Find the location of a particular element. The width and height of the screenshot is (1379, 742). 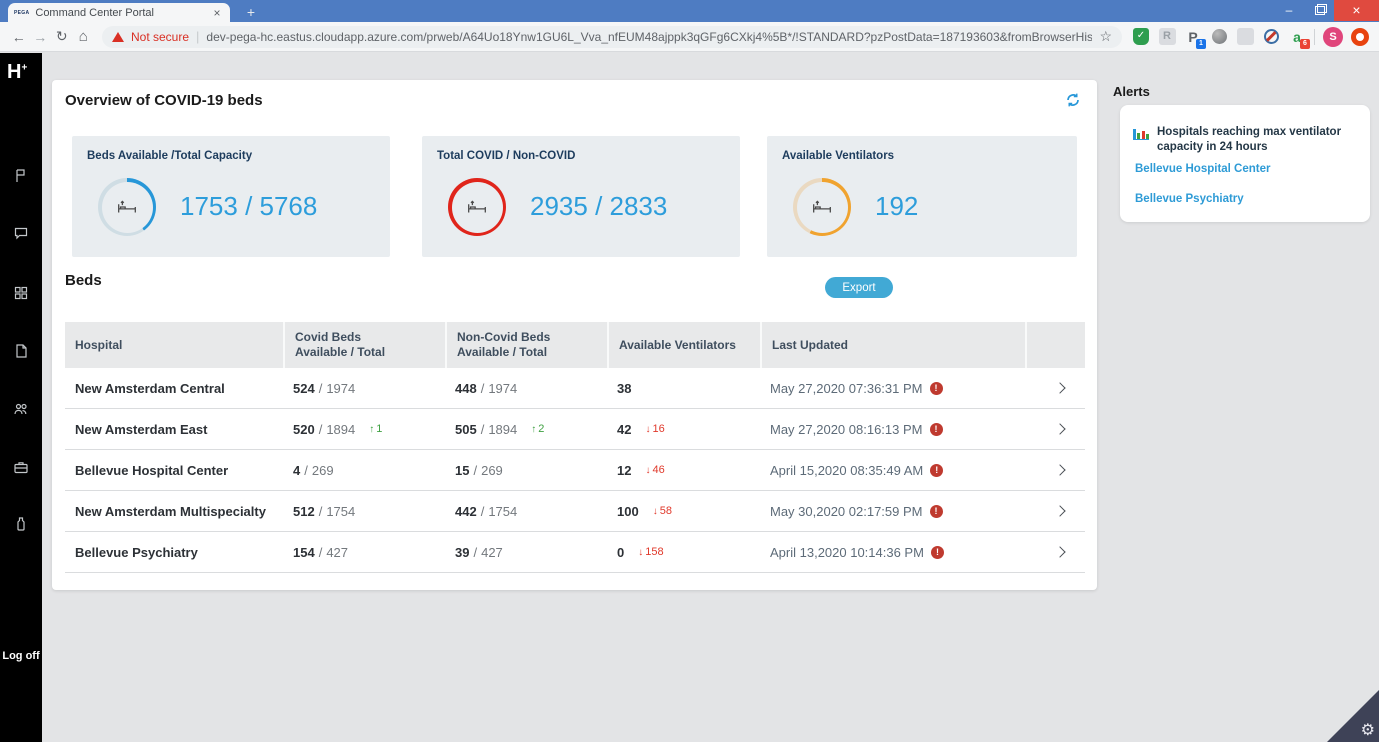

back-icon is located at coordinates (19, 37).